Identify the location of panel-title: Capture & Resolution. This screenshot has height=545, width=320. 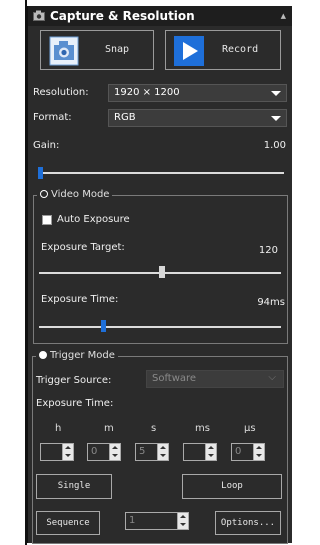
(122, 16).